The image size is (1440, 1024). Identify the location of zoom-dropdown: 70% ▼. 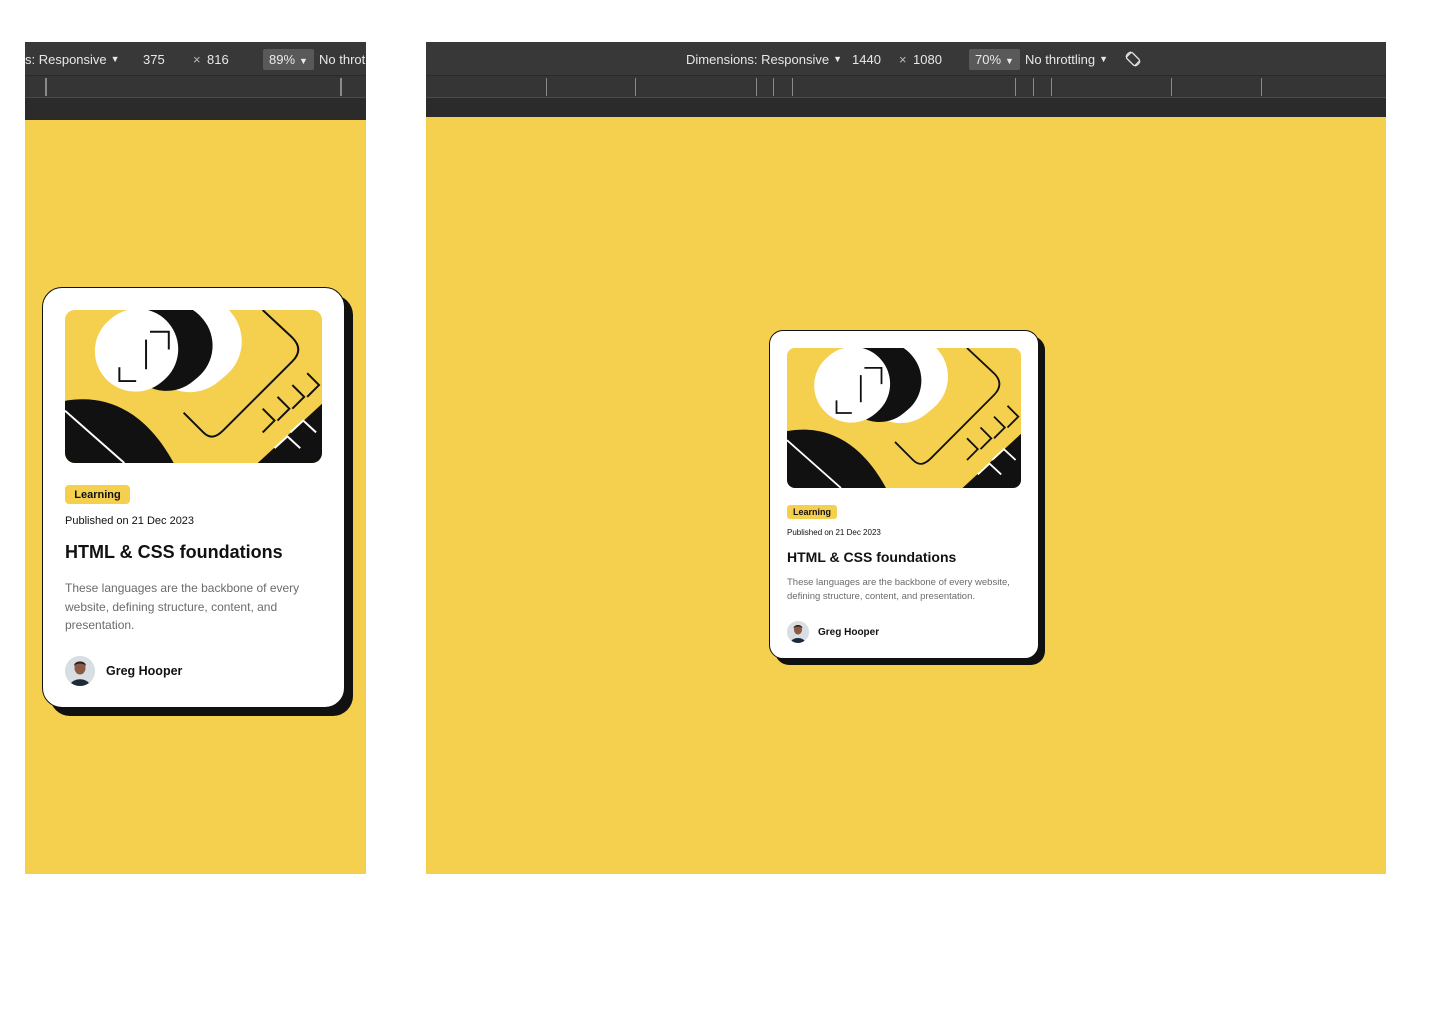
(994, 59).